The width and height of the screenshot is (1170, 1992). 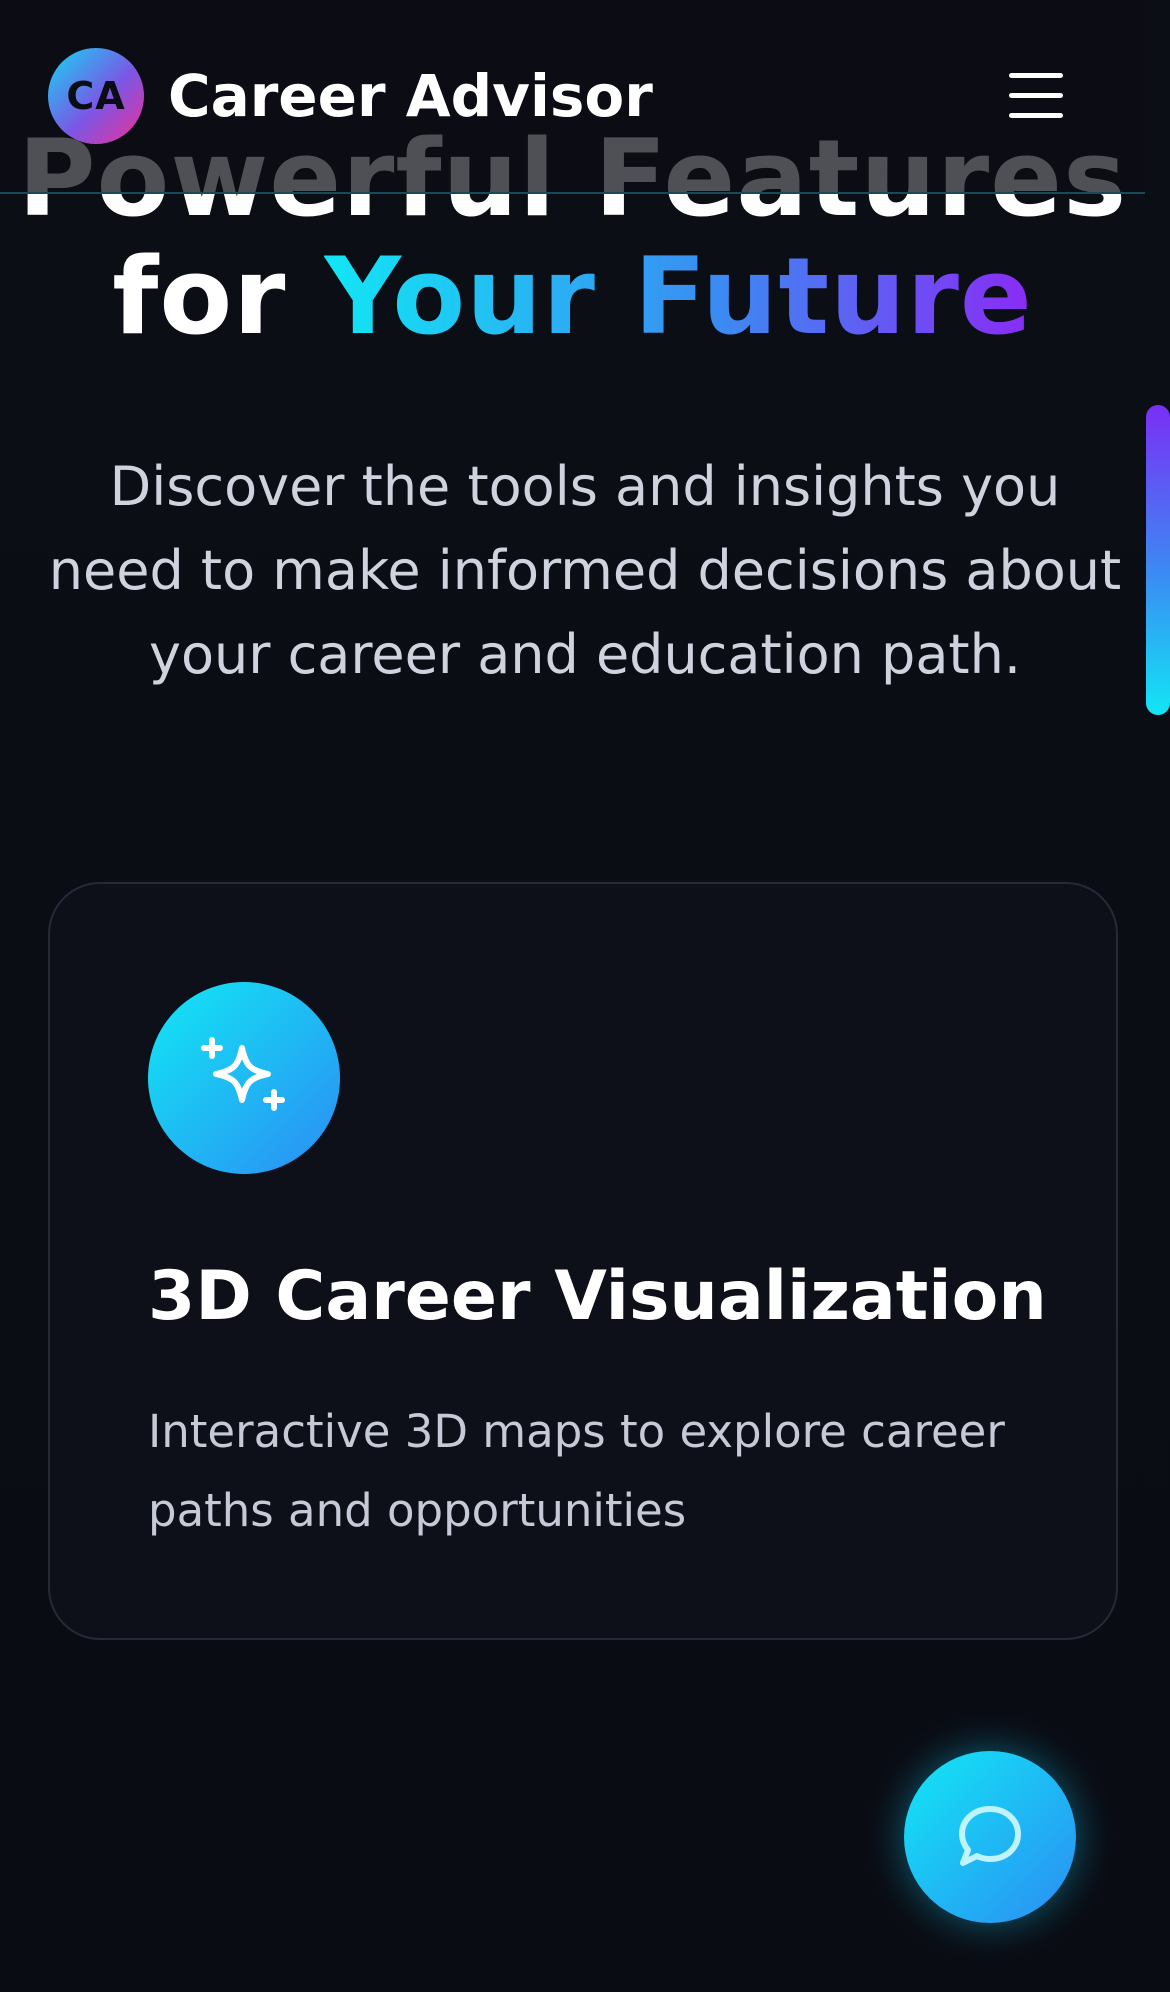 I want to click on sparkles-icon, so click(x=243, y=1074).